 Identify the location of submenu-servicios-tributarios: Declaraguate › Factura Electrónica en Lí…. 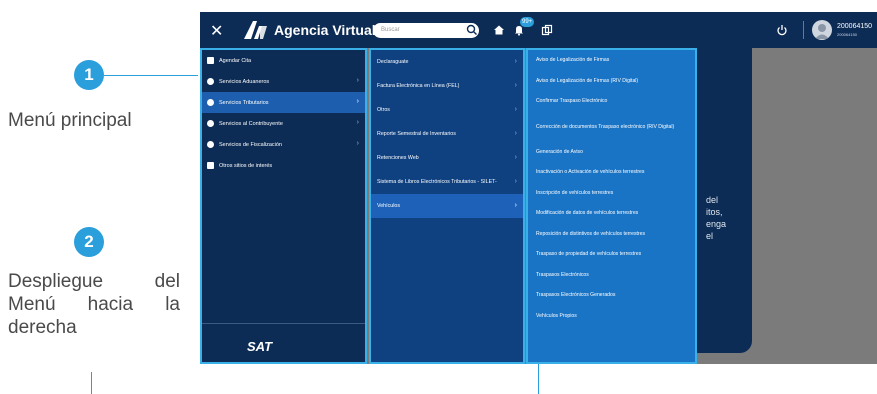
(447, 206).